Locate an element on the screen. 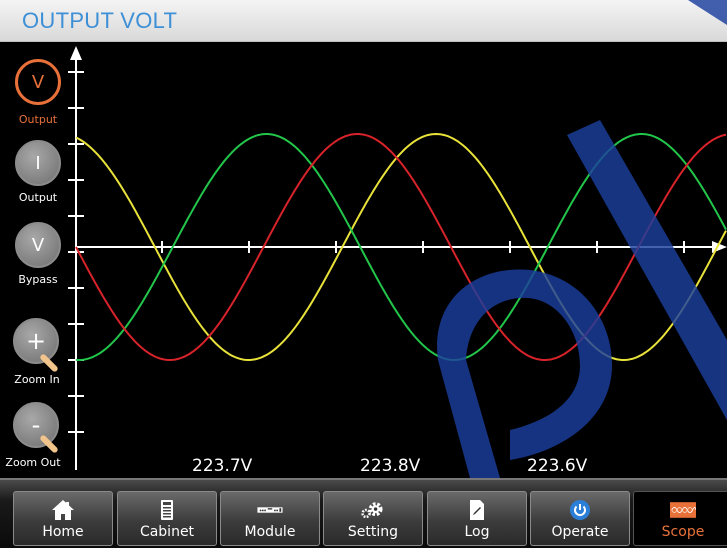 The width and height of the screenshot is (727, 548). output-voltage-label: Output is located at coordinates (38, 119).